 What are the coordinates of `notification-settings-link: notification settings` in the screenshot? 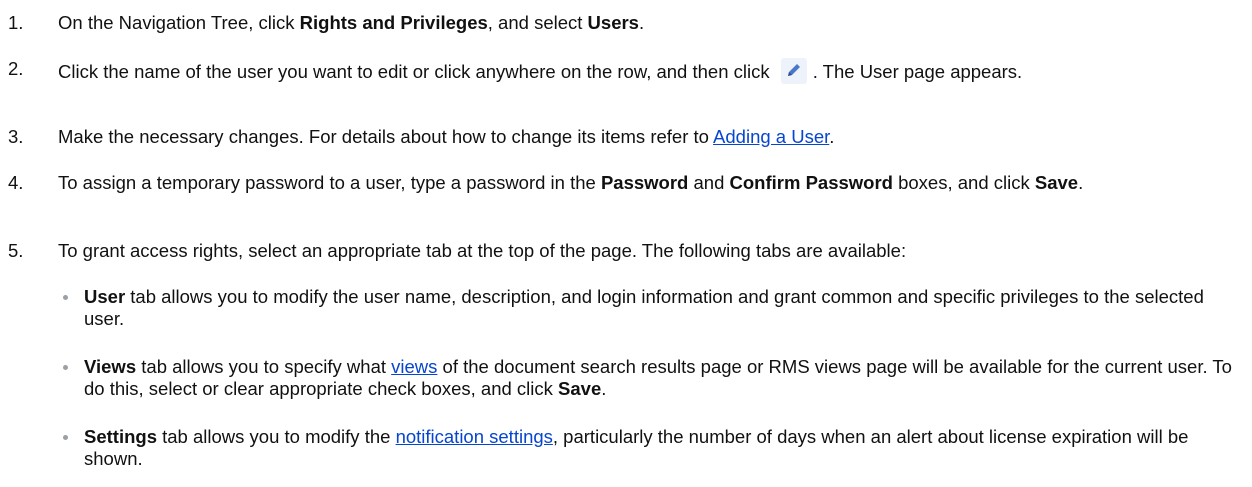 It's located at (474, 436).